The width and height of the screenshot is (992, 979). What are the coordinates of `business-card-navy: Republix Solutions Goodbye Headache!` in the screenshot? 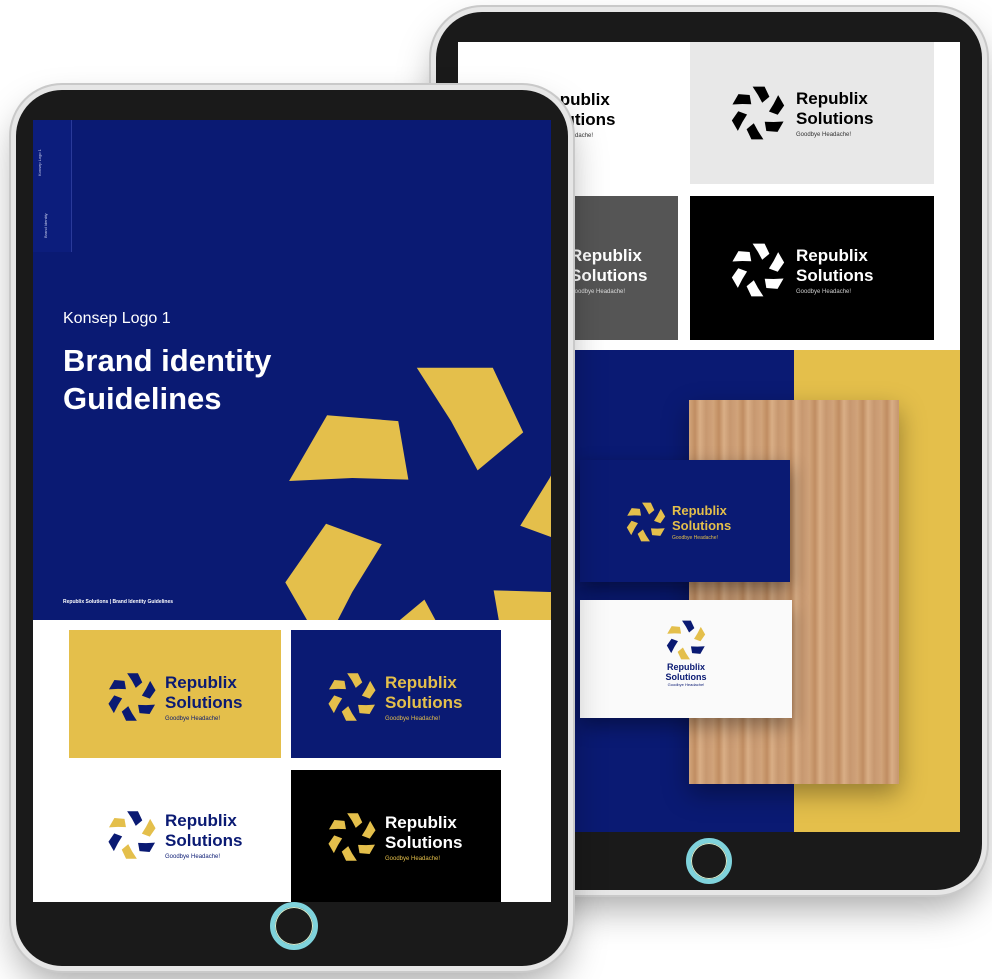 It's located at (685, 521).